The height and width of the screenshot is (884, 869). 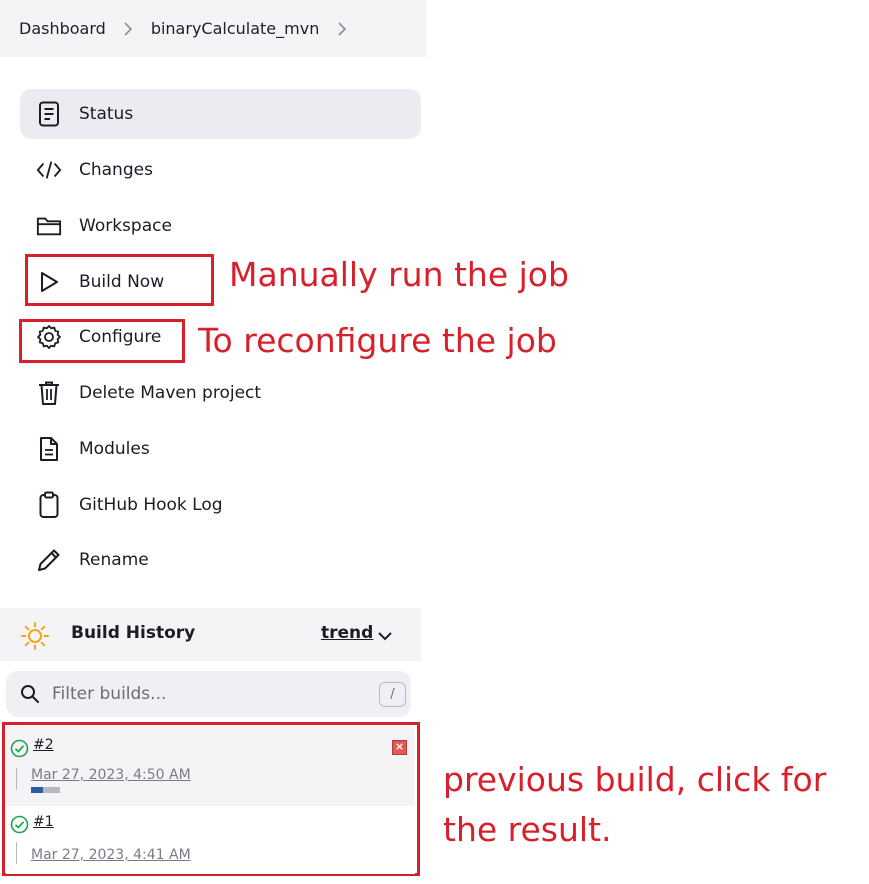 I want to click on build-date-link: Mar 27, 2023, 4:50 AM, so click(x=111, y=775).